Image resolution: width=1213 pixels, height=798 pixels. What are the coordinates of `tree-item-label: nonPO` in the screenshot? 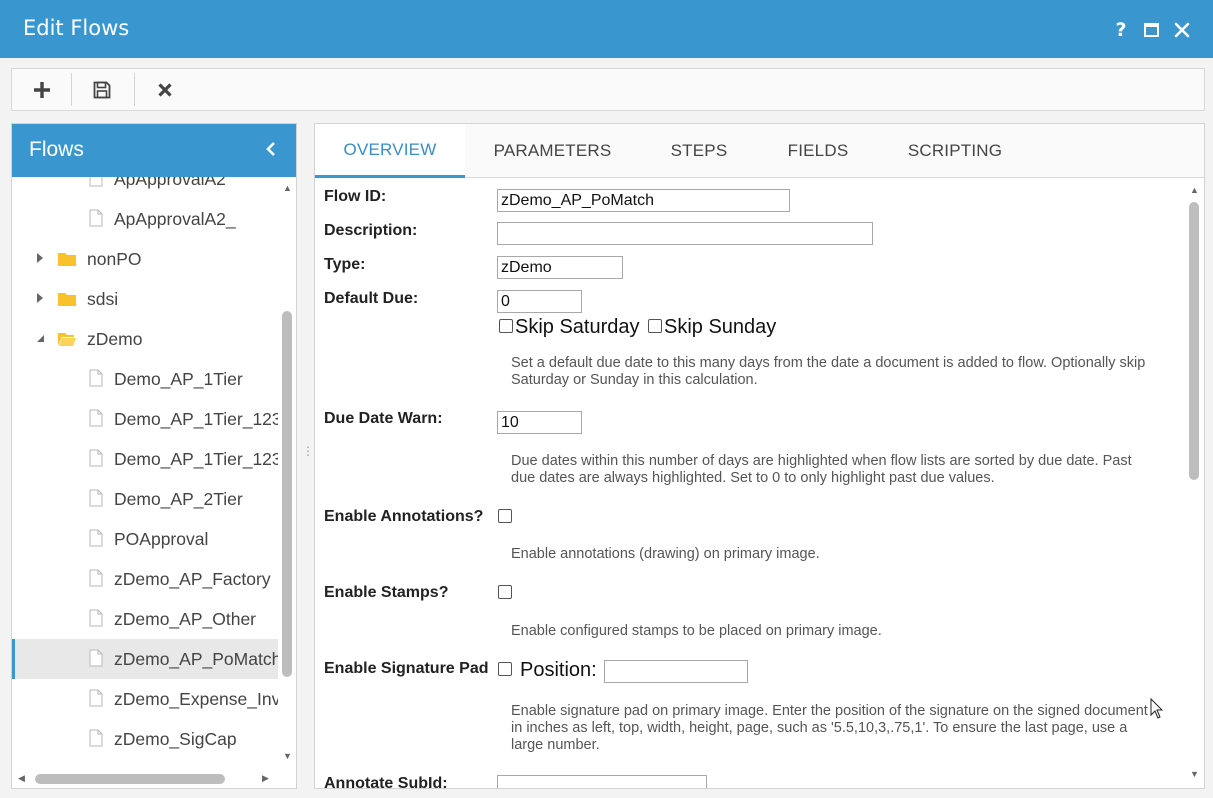 It's located at (114, 259).